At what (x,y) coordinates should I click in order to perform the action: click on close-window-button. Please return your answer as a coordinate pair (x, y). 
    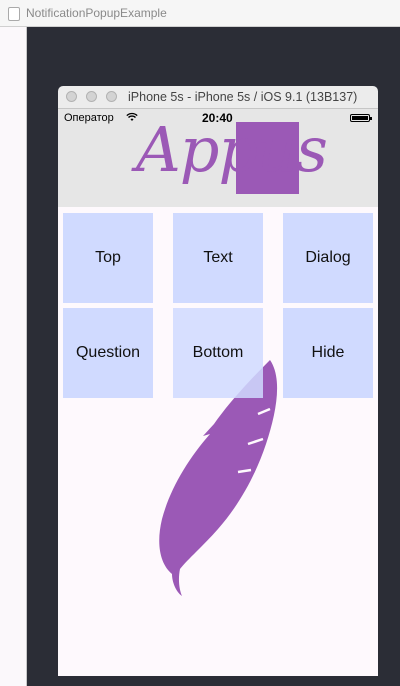
    Looking at the image, I should click on (71, 96).